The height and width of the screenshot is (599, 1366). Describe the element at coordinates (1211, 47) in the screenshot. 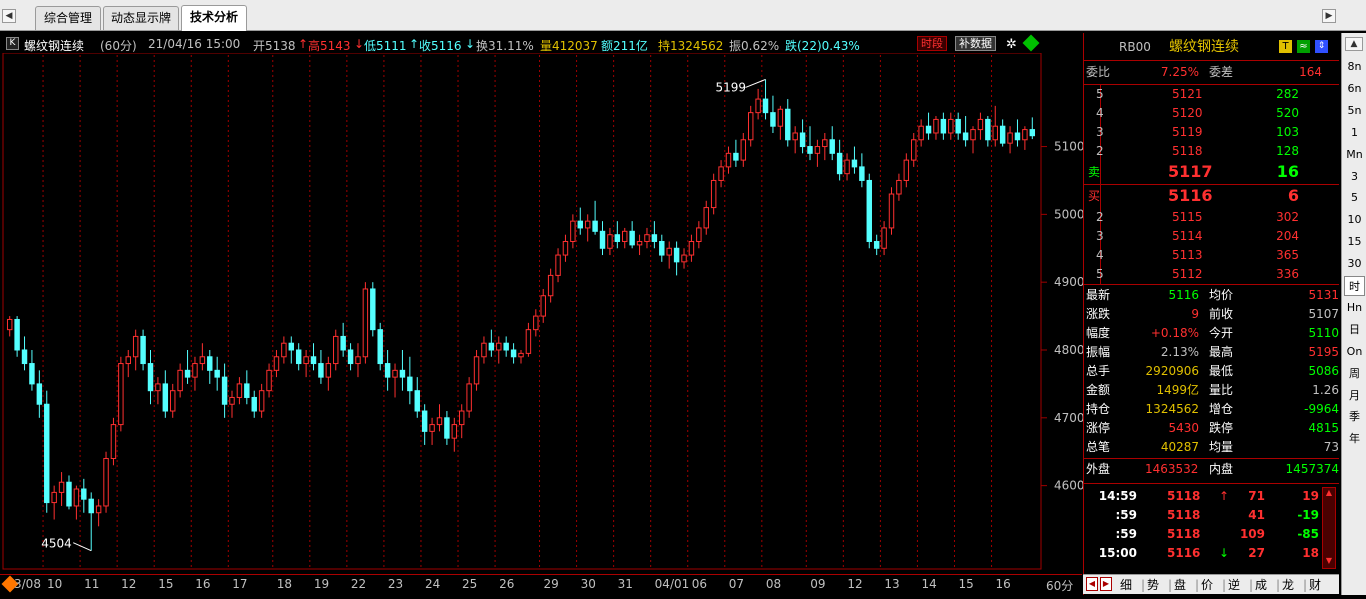

I see `quote-title: RB00 螺纹钢连续 T ≈ ⇕` at that location.